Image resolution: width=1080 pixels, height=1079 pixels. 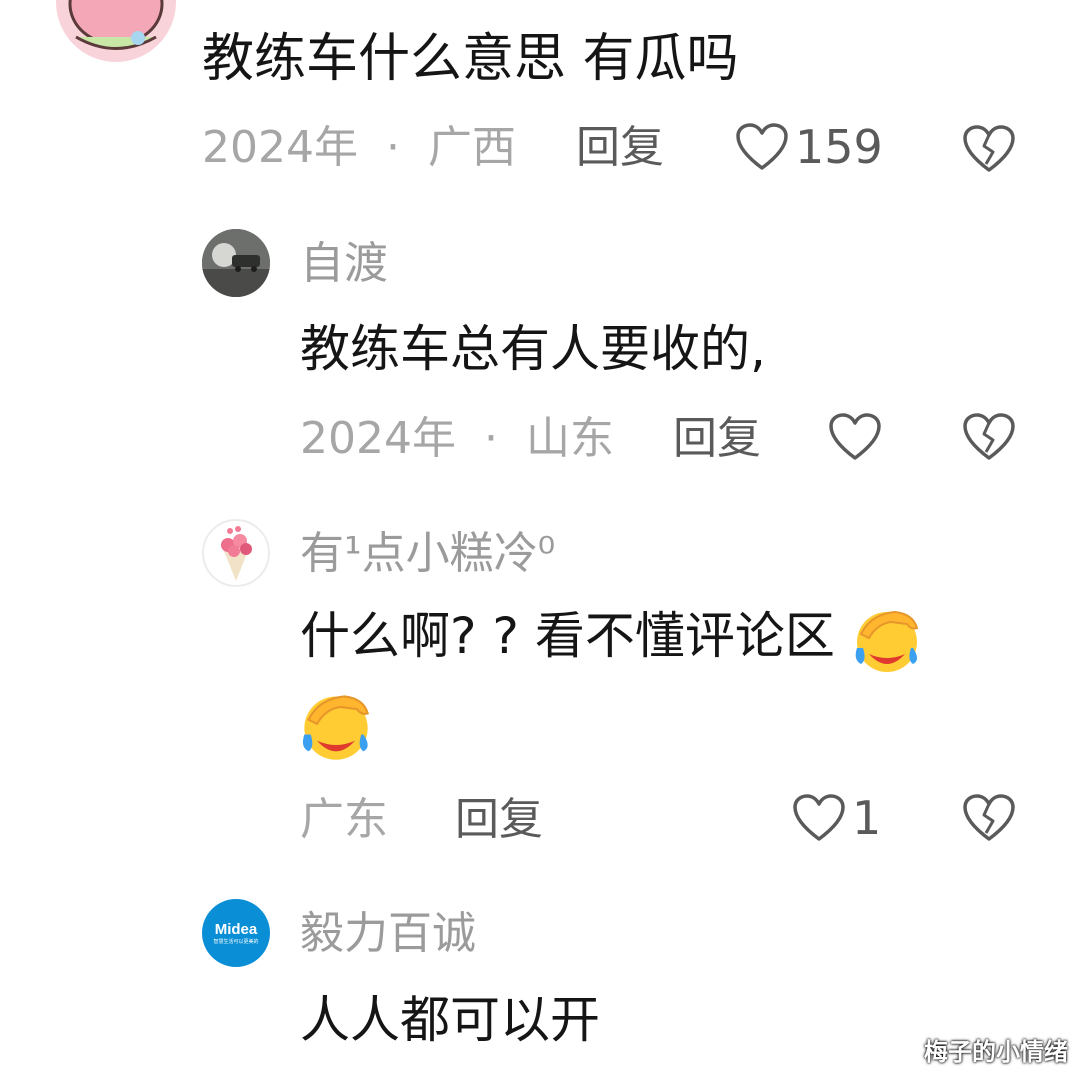 What do you see at coordinates (569, 438) in the screenshot?
I see `comment-location: 山东` at bounding box center [569, 438].